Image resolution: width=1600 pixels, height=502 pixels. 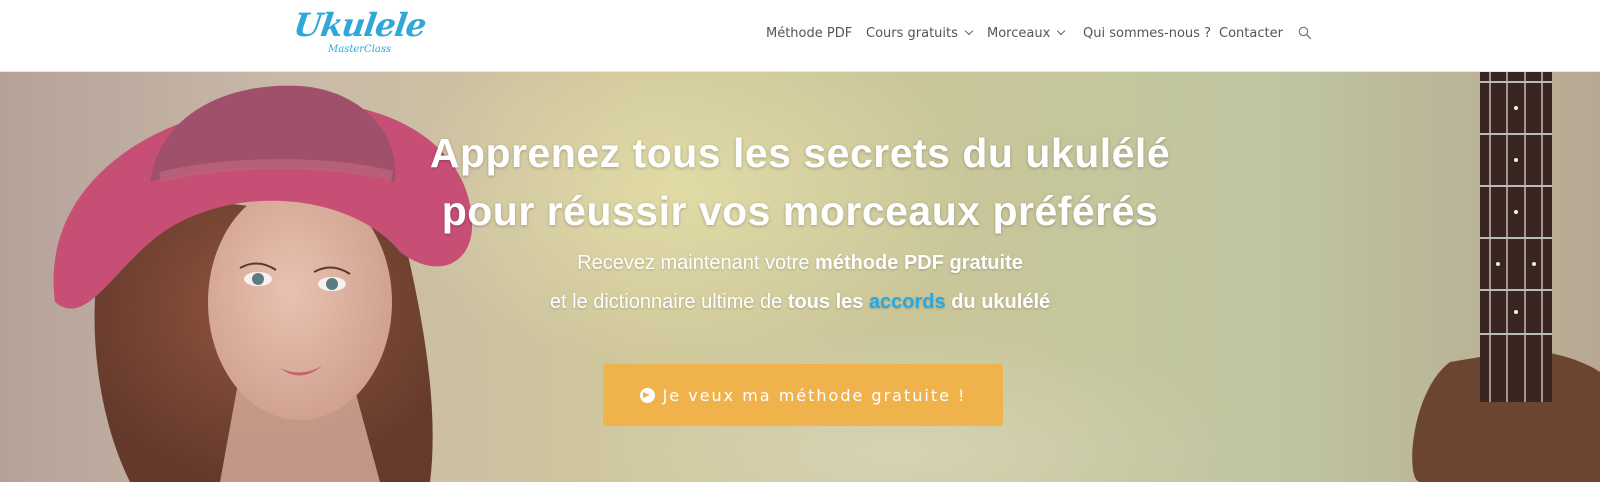 What do you see at coordinates (907, 302) in the screenshot?
I see `hero-subtitle-accent: accords` at bounding box center [907, 302].